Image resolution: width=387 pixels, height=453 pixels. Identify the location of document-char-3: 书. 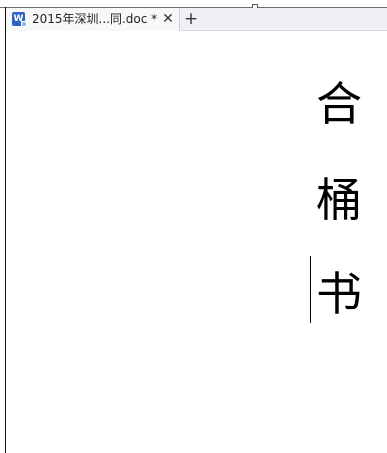
(339, 294).